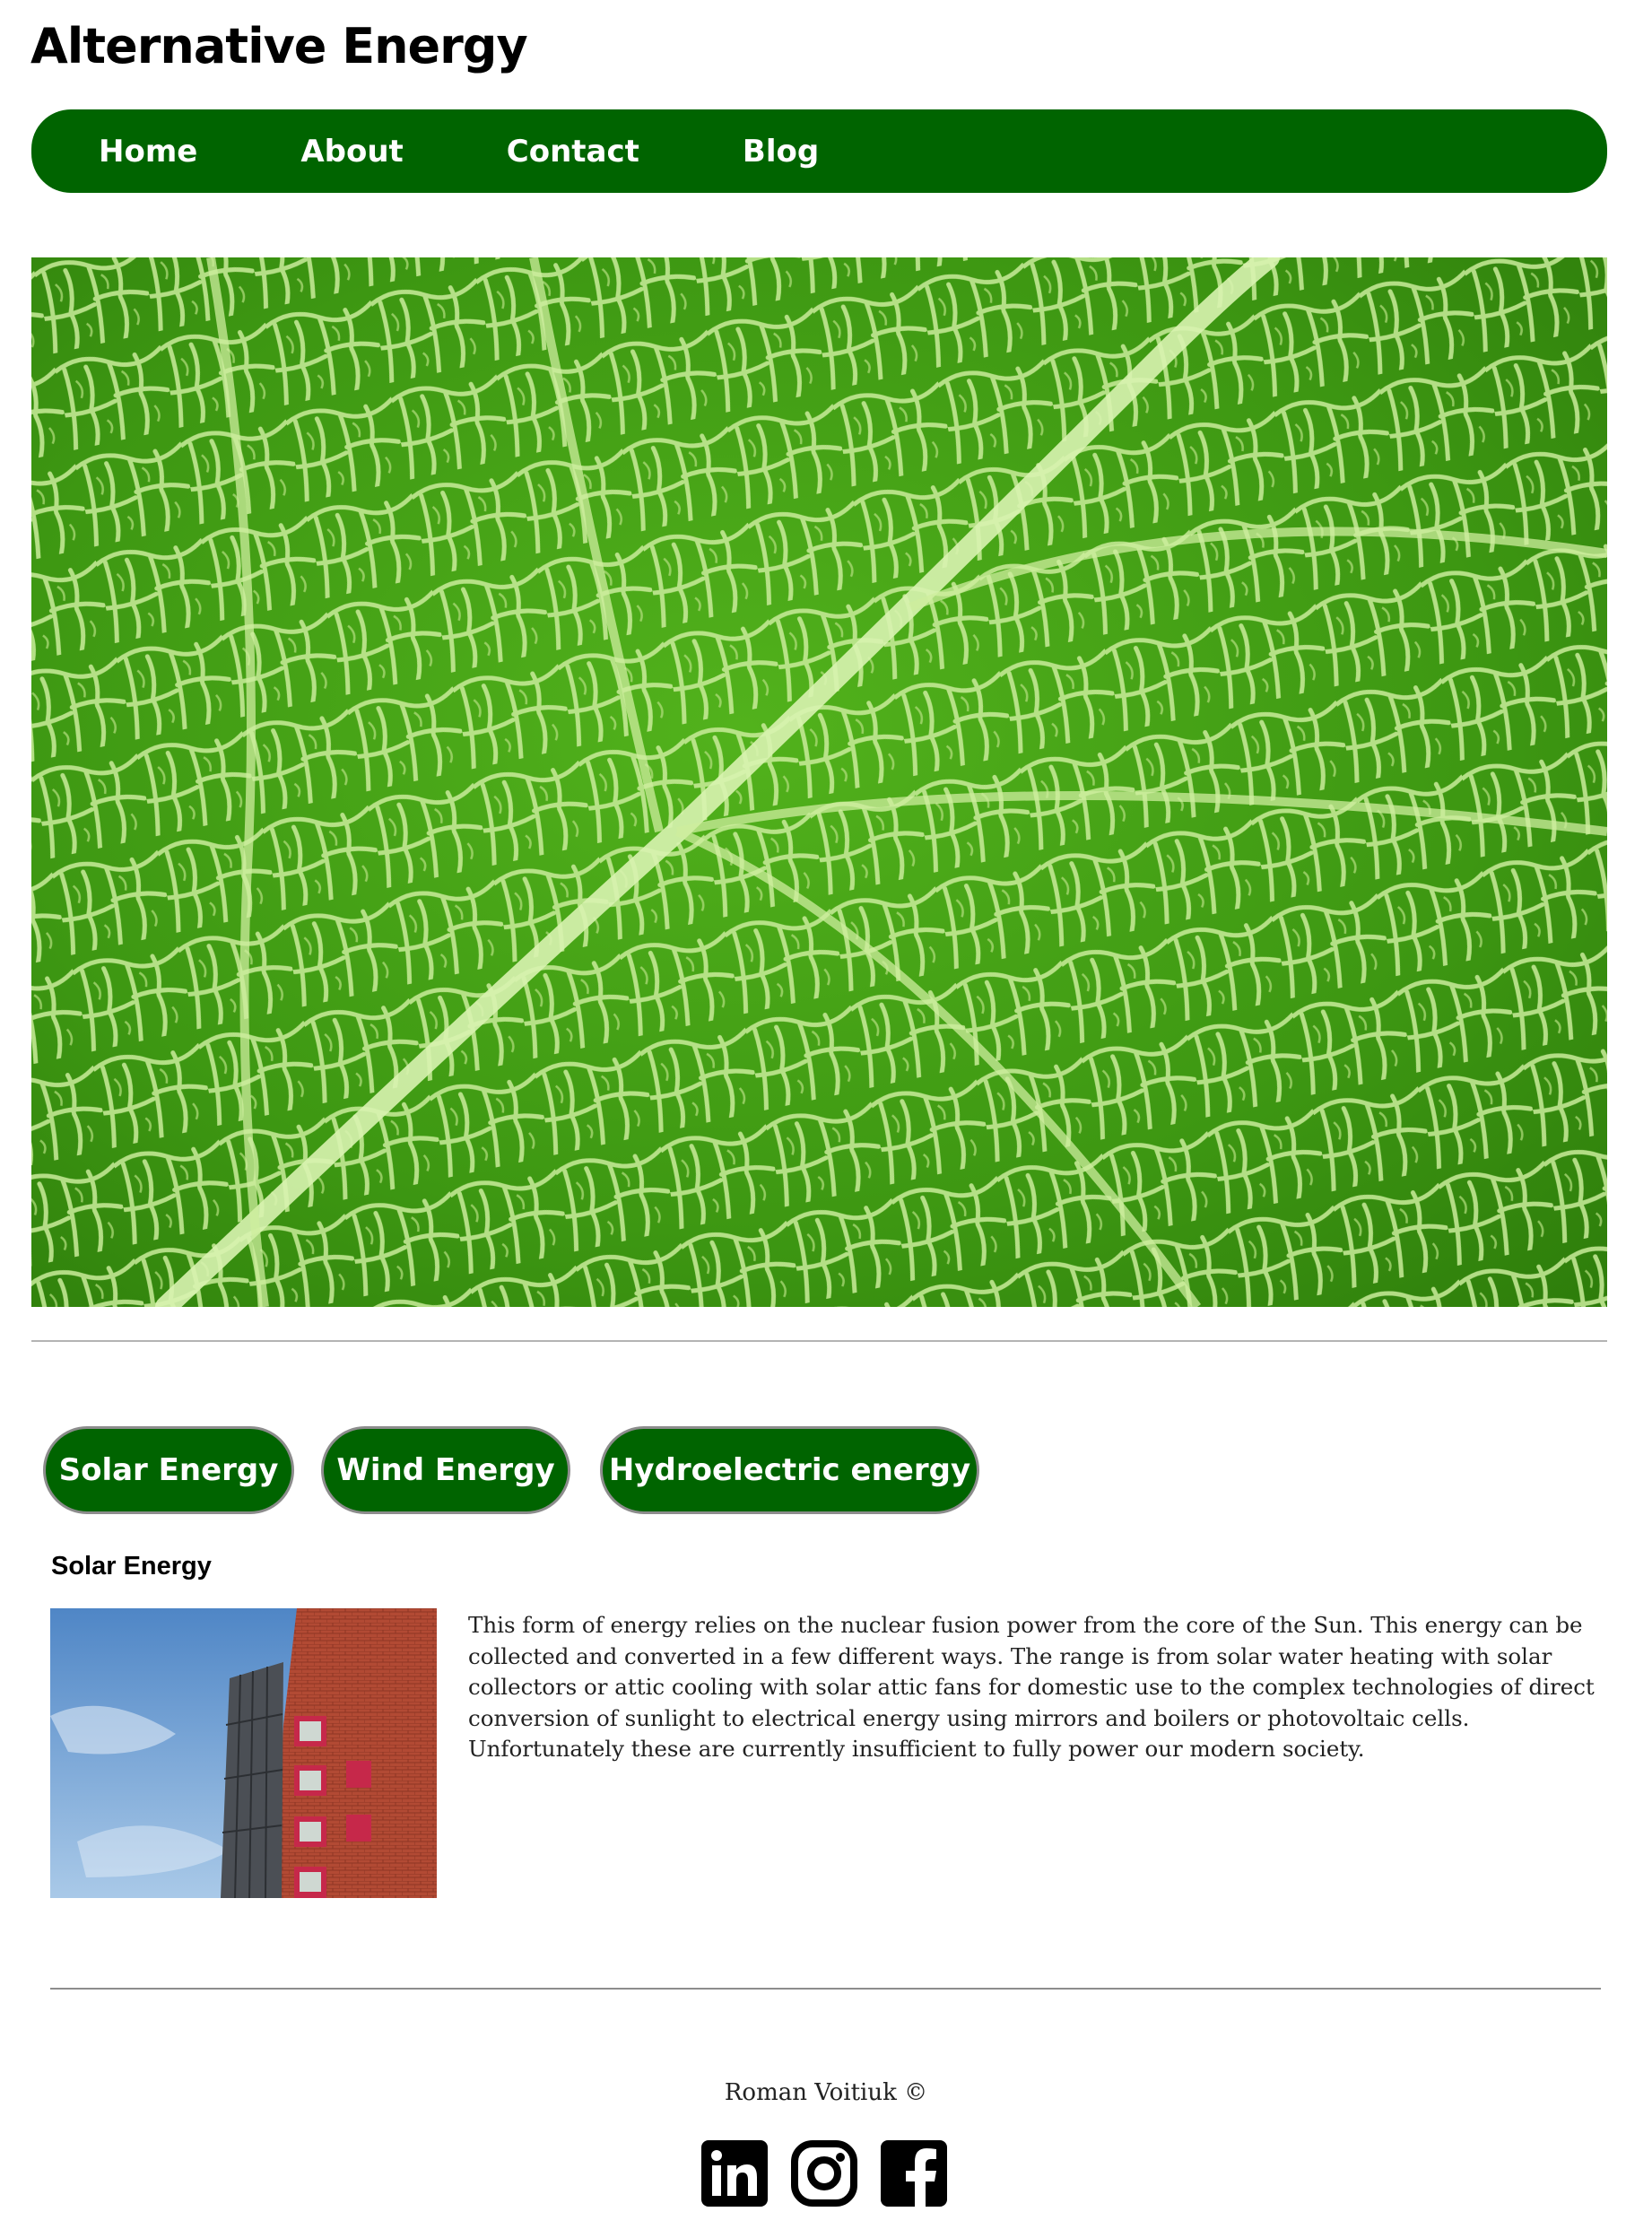  Describe the element at coordinates (279, 46) in the screenshot. I see `site-title: Alternative Energy` at that location.